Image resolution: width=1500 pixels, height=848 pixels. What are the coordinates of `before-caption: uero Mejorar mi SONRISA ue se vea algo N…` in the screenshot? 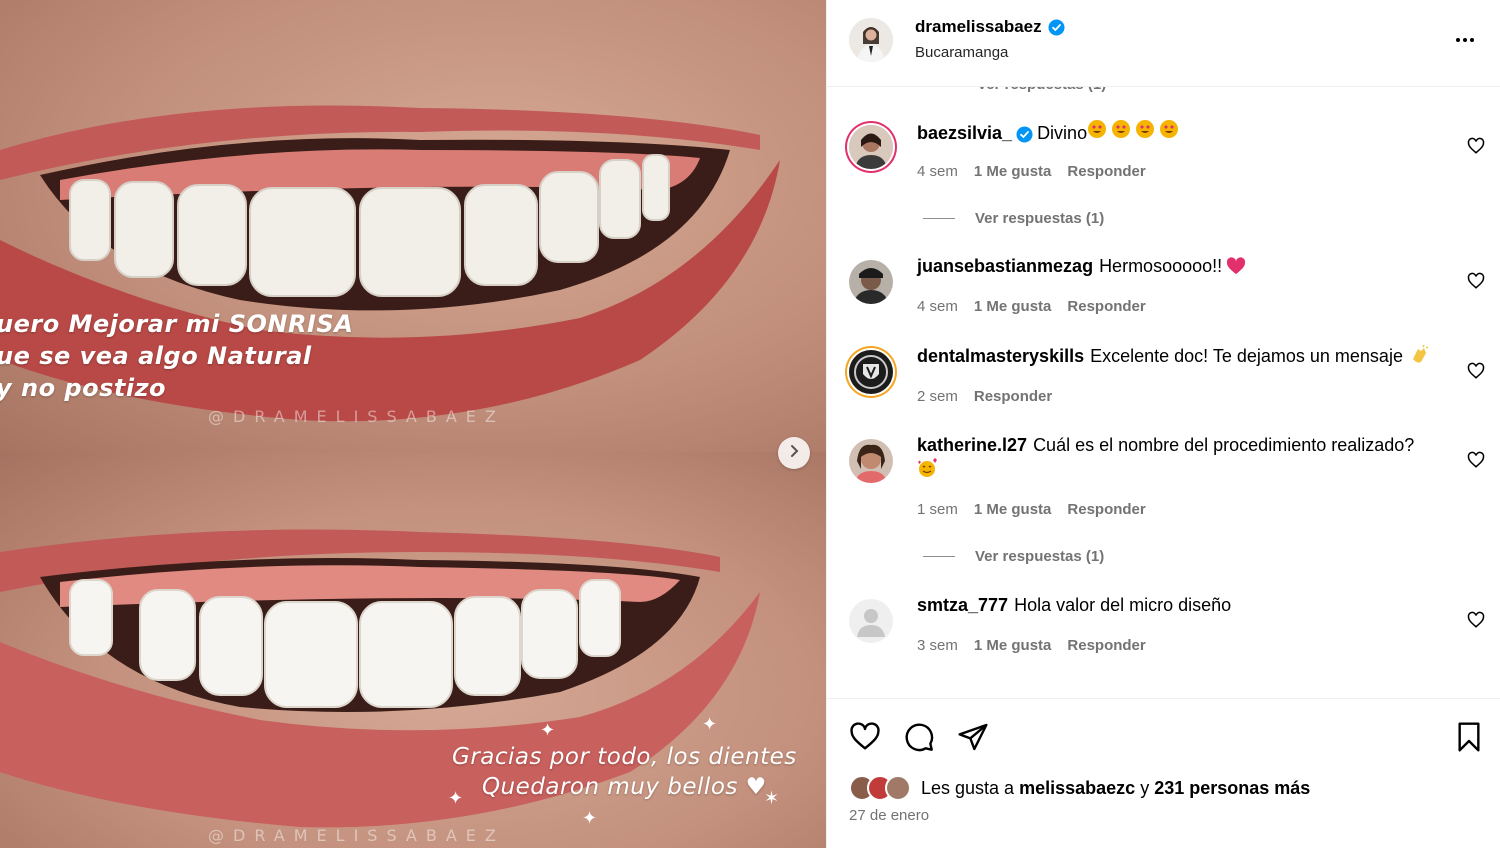 It's located at (177, 356).